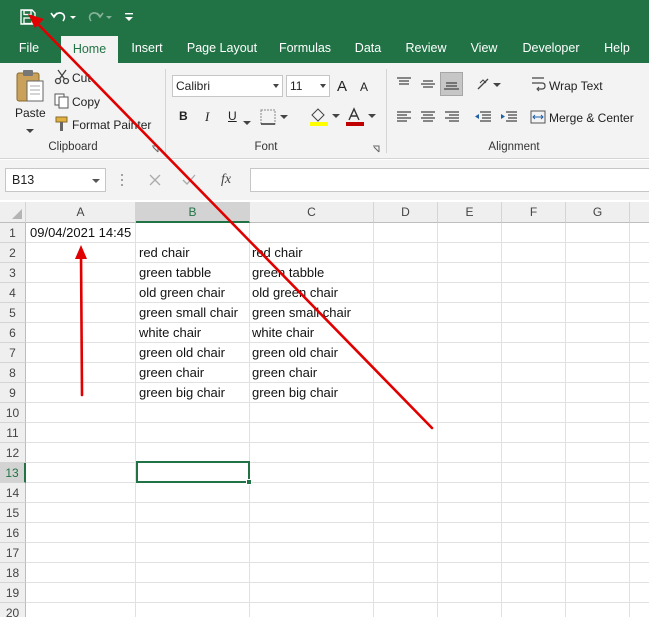  I want to click on row-header-9: 9, so click(13, 393).